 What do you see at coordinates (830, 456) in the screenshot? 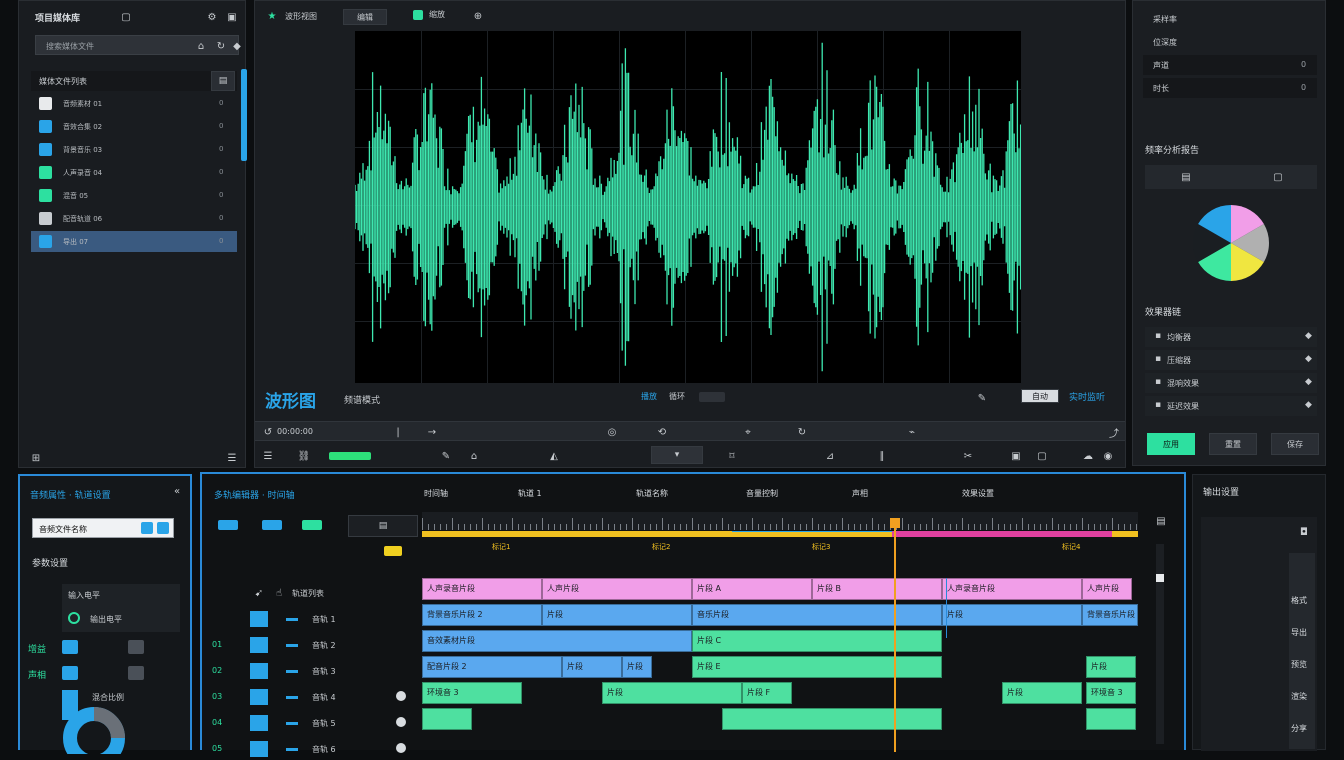
I see `clip-icon: ⊿` at bounding box center [830, 456].